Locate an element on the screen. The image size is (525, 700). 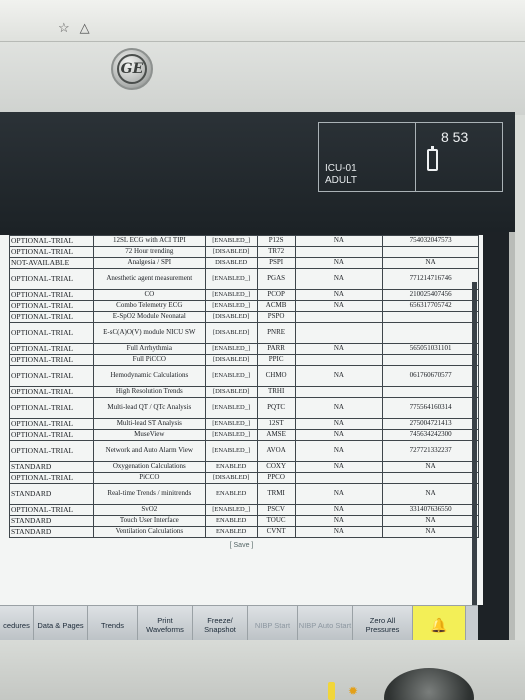
feature-name-cell: Anesthetic agent measurement is located at coordinates (149, 279).